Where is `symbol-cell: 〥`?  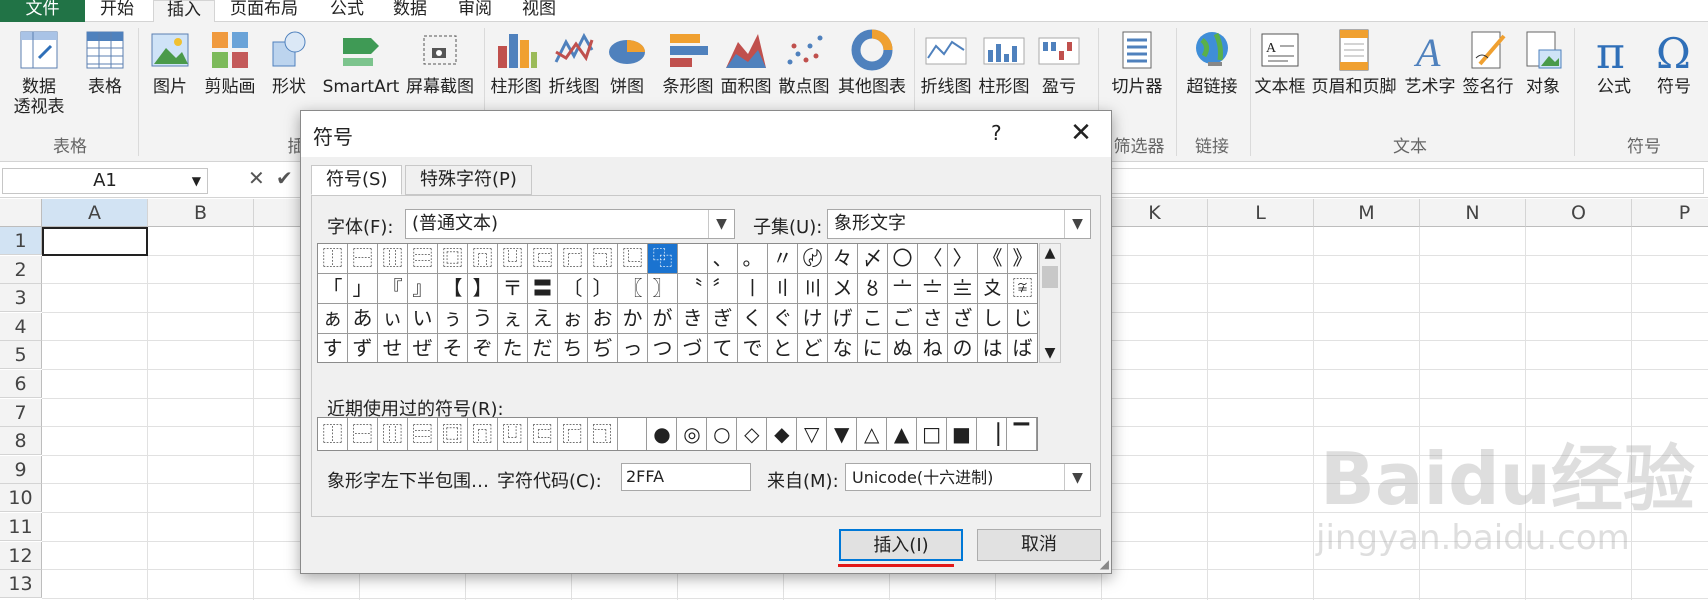 symbol-cell: 〥 is located at coordinates (873, 289).